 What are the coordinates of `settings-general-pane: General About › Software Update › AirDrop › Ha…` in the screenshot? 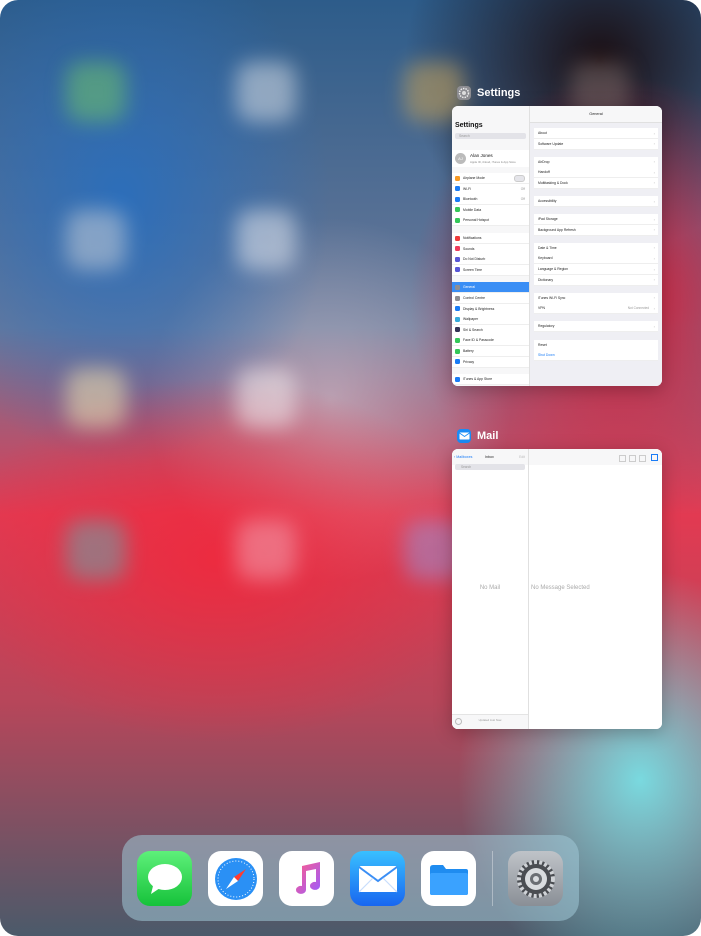 It's located at (596, 246).